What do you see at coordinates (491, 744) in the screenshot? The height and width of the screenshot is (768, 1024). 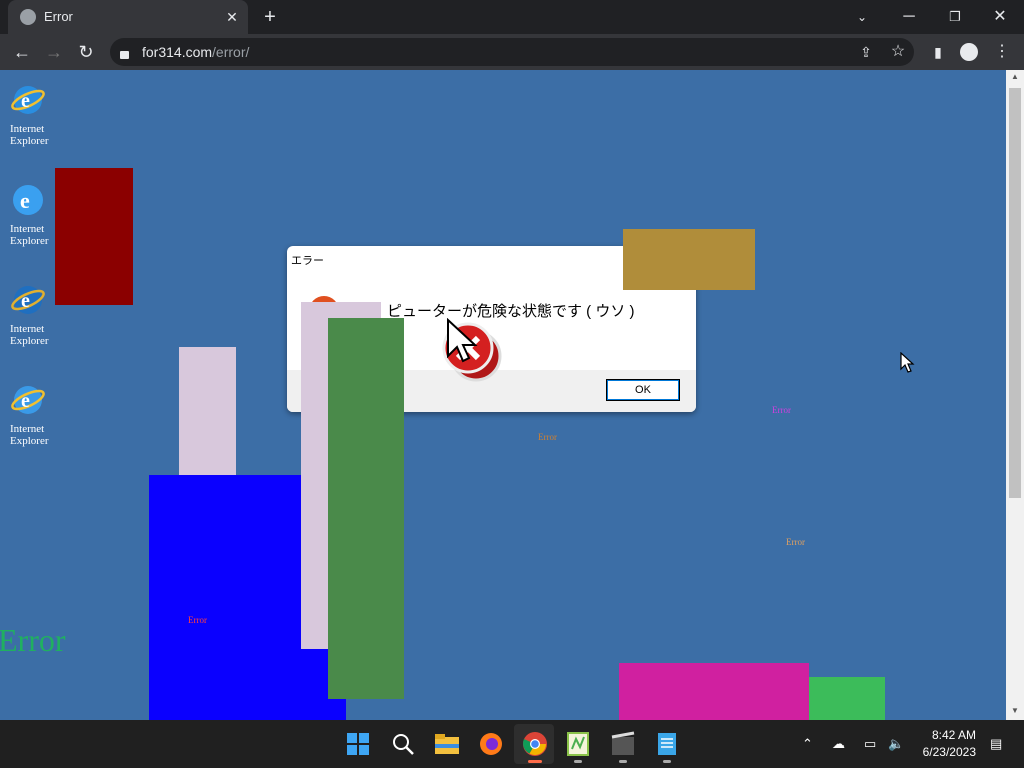 I see `firefox-icon` at bounding box center [491, 744].